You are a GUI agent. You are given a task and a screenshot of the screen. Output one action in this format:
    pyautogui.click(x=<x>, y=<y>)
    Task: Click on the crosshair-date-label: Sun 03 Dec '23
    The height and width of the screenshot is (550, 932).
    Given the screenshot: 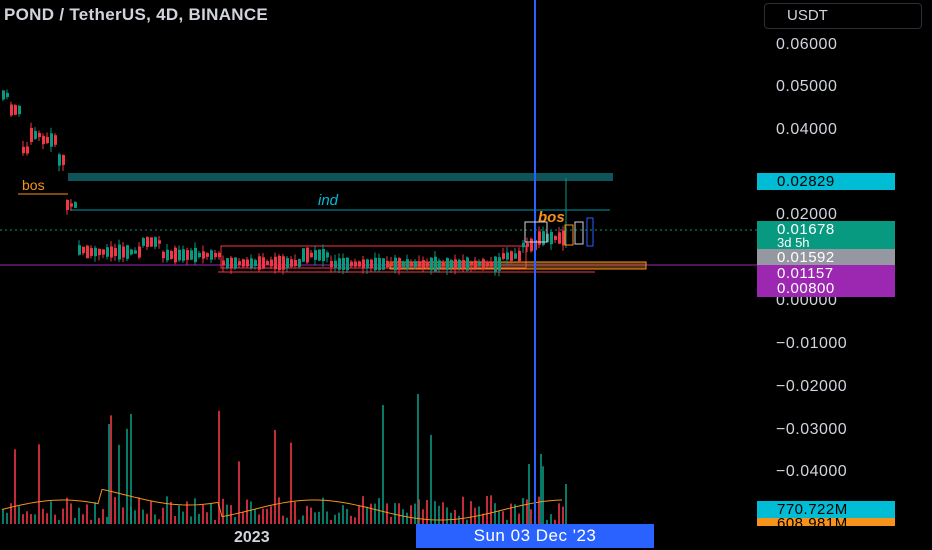 What is the action you would take?
    pyautogui.click(x=535, y=536)
    